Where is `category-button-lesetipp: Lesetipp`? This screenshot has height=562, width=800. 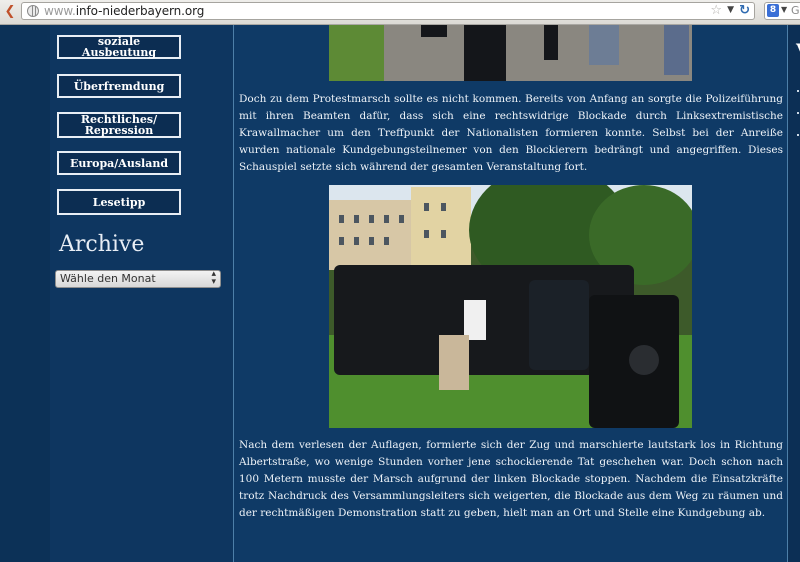 category-button-lesetipp: Lesetipp is located at coordinates (119, 202).